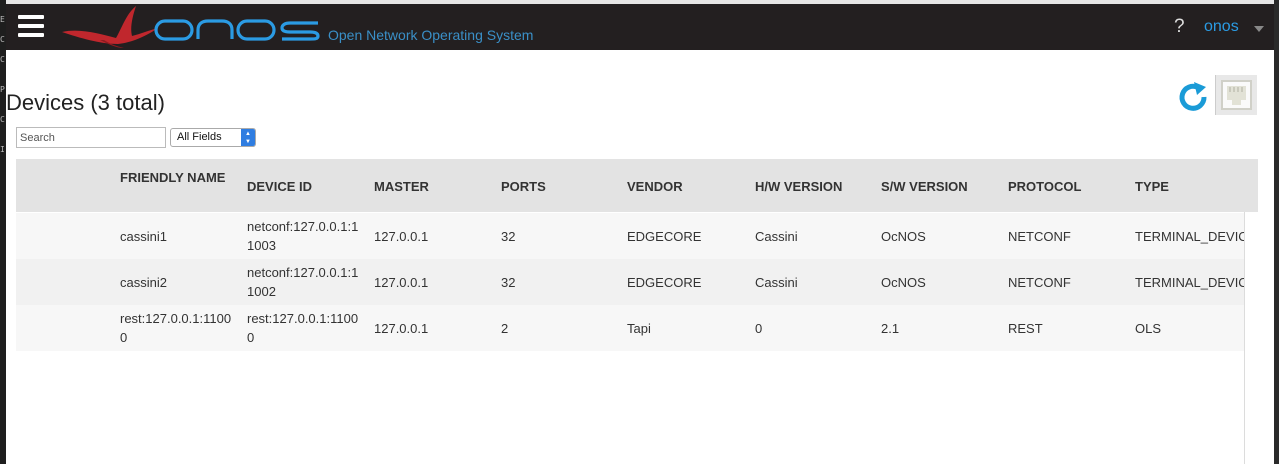 This screenshot has height=464, width=1279. Describe the element at coordinates (279, 186) in the screenshot. I see `column-header-device-id: DEVICE ID` at that location.